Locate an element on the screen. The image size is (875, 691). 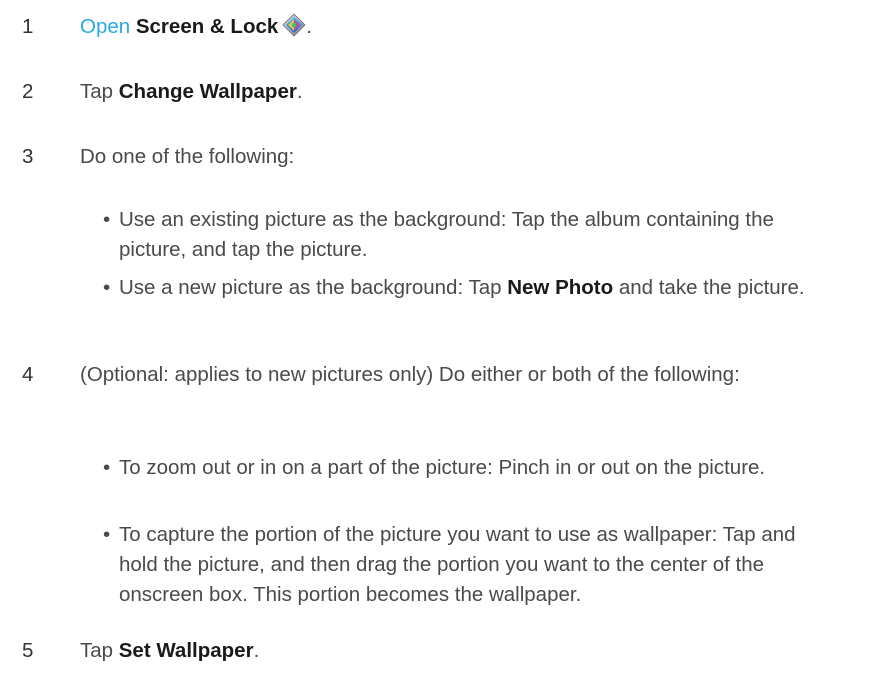
new-photo-label: New Photo is located at coordinates (560, 287).